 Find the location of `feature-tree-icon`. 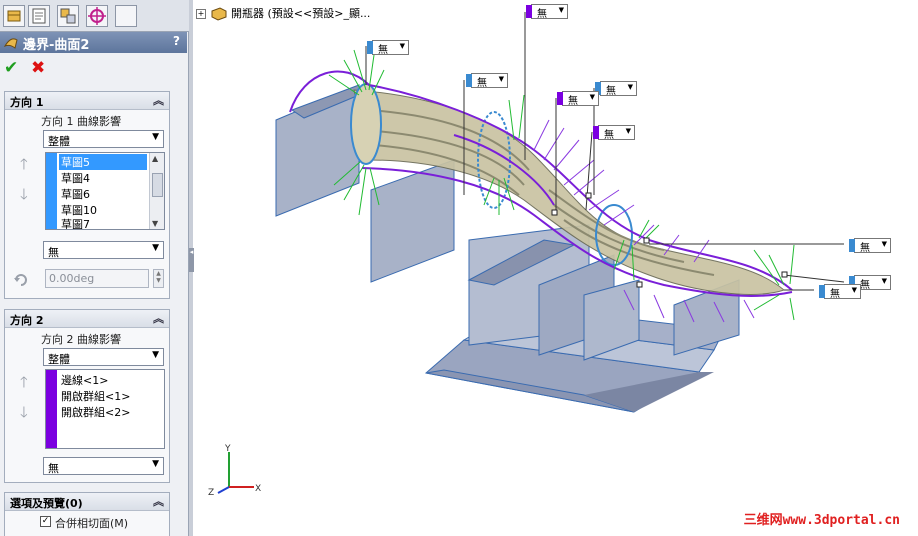

feature-tree-icon is located at coordinates (14, 16).